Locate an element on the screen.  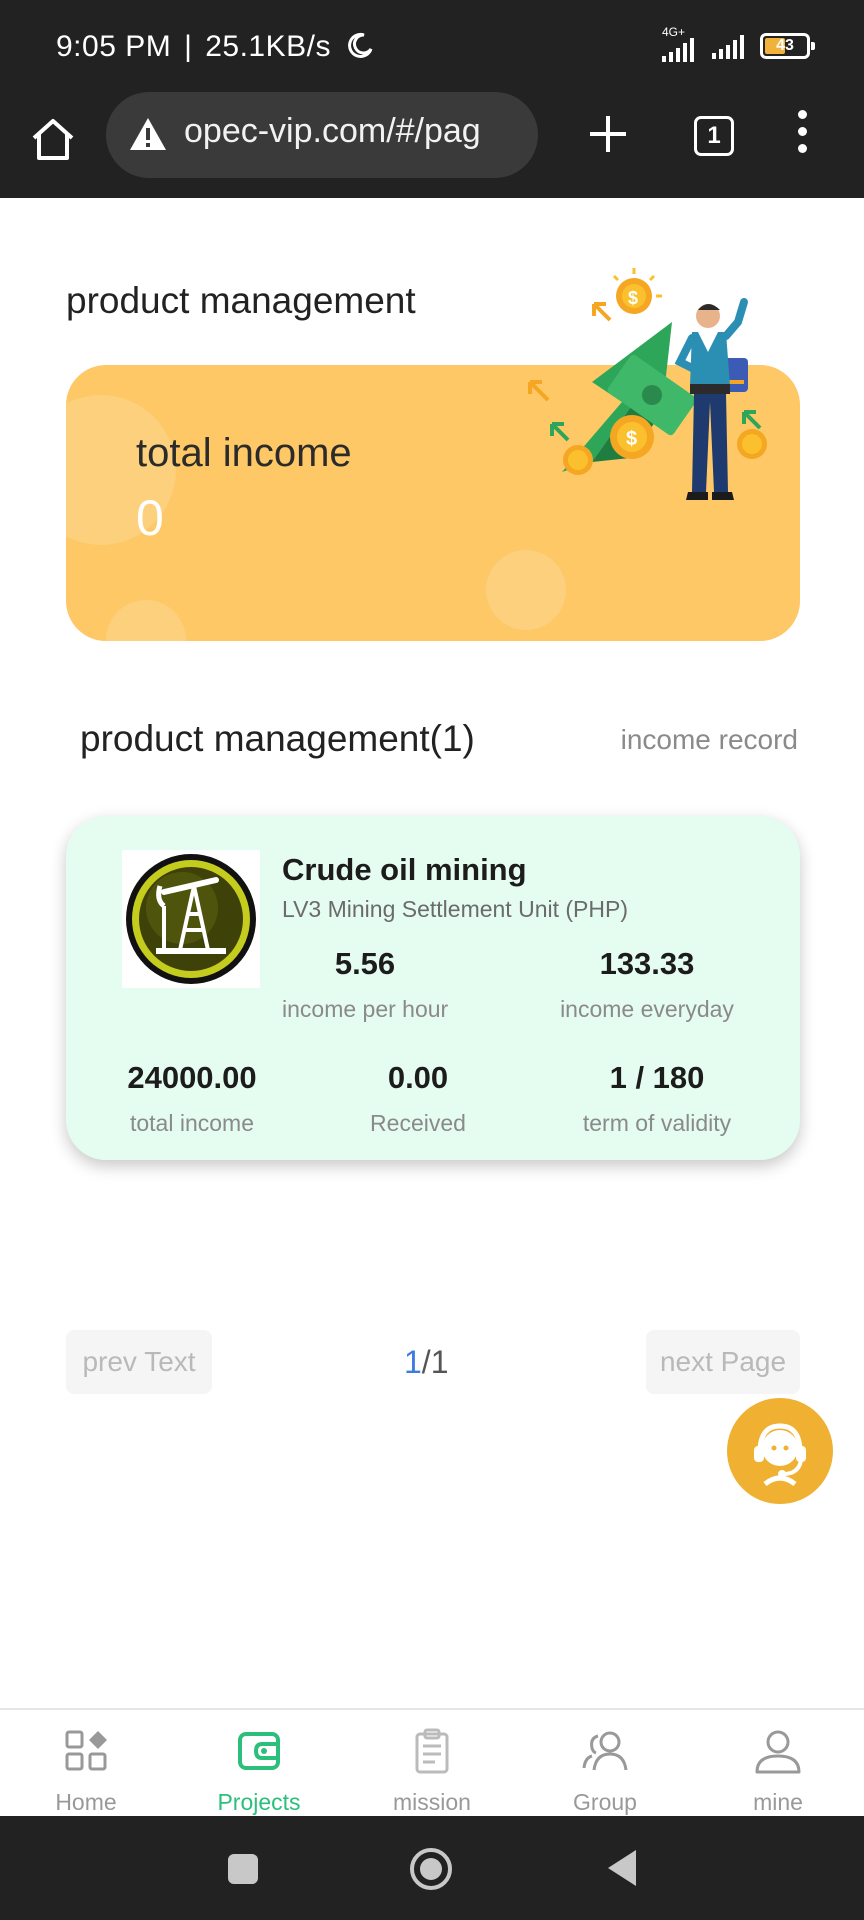
battery-icon: 43 is located at coordinates (787, 46).